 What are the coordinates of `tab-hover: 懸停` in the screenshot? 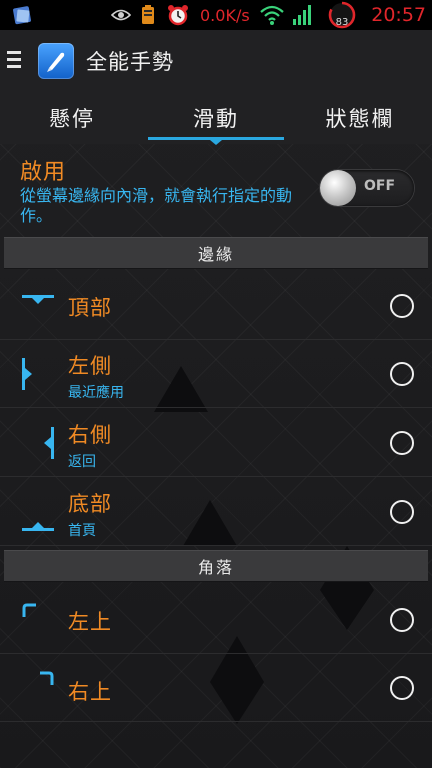 It's located at (72, 118).